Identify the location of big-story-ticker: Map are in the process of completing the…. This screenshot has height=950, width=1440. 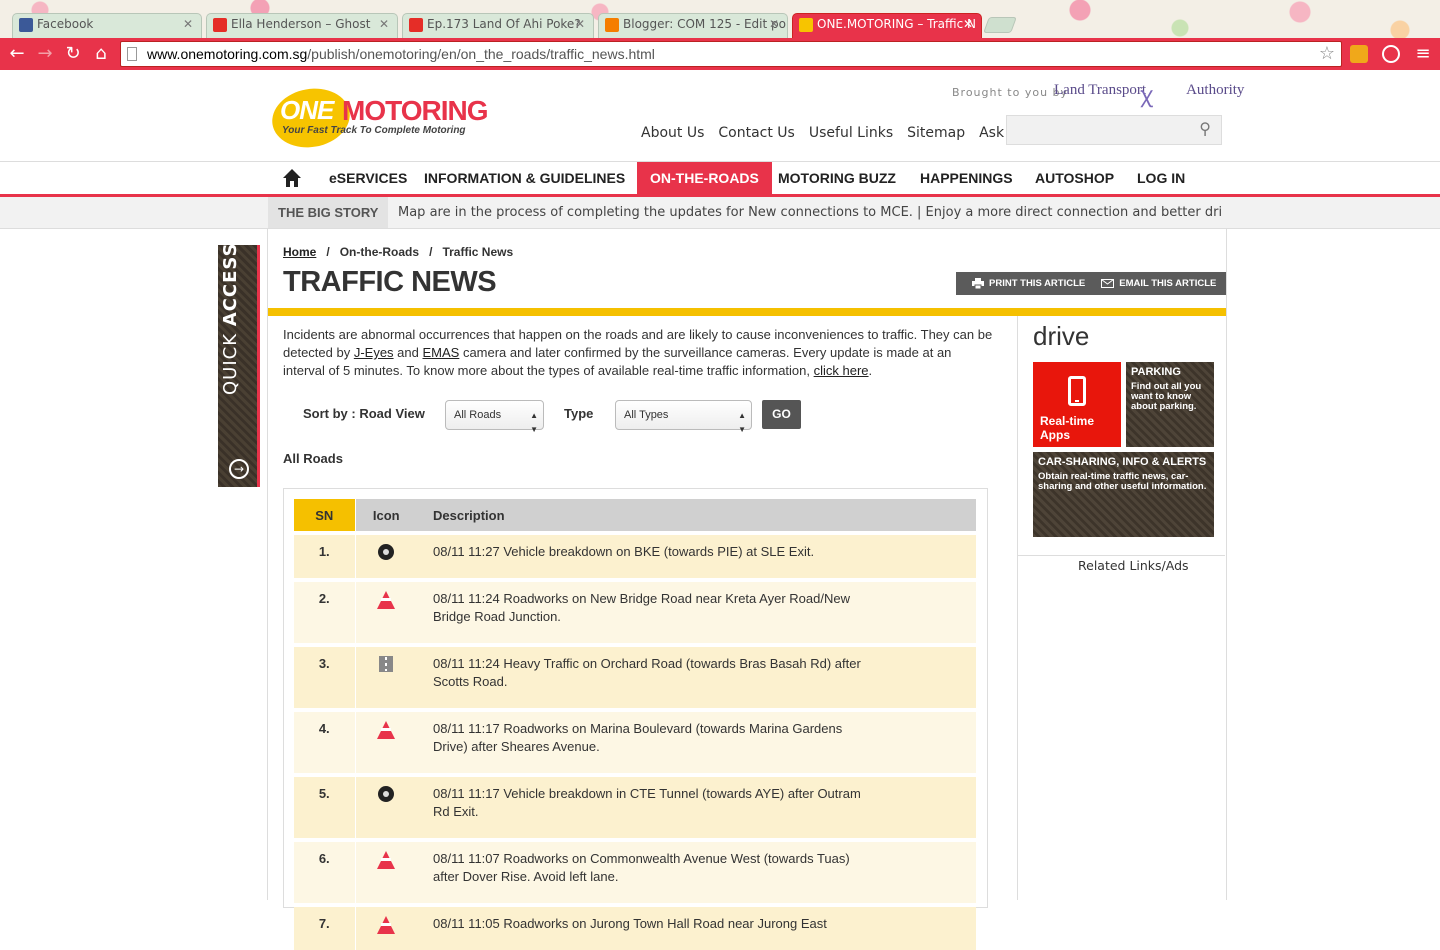
(810, 212).